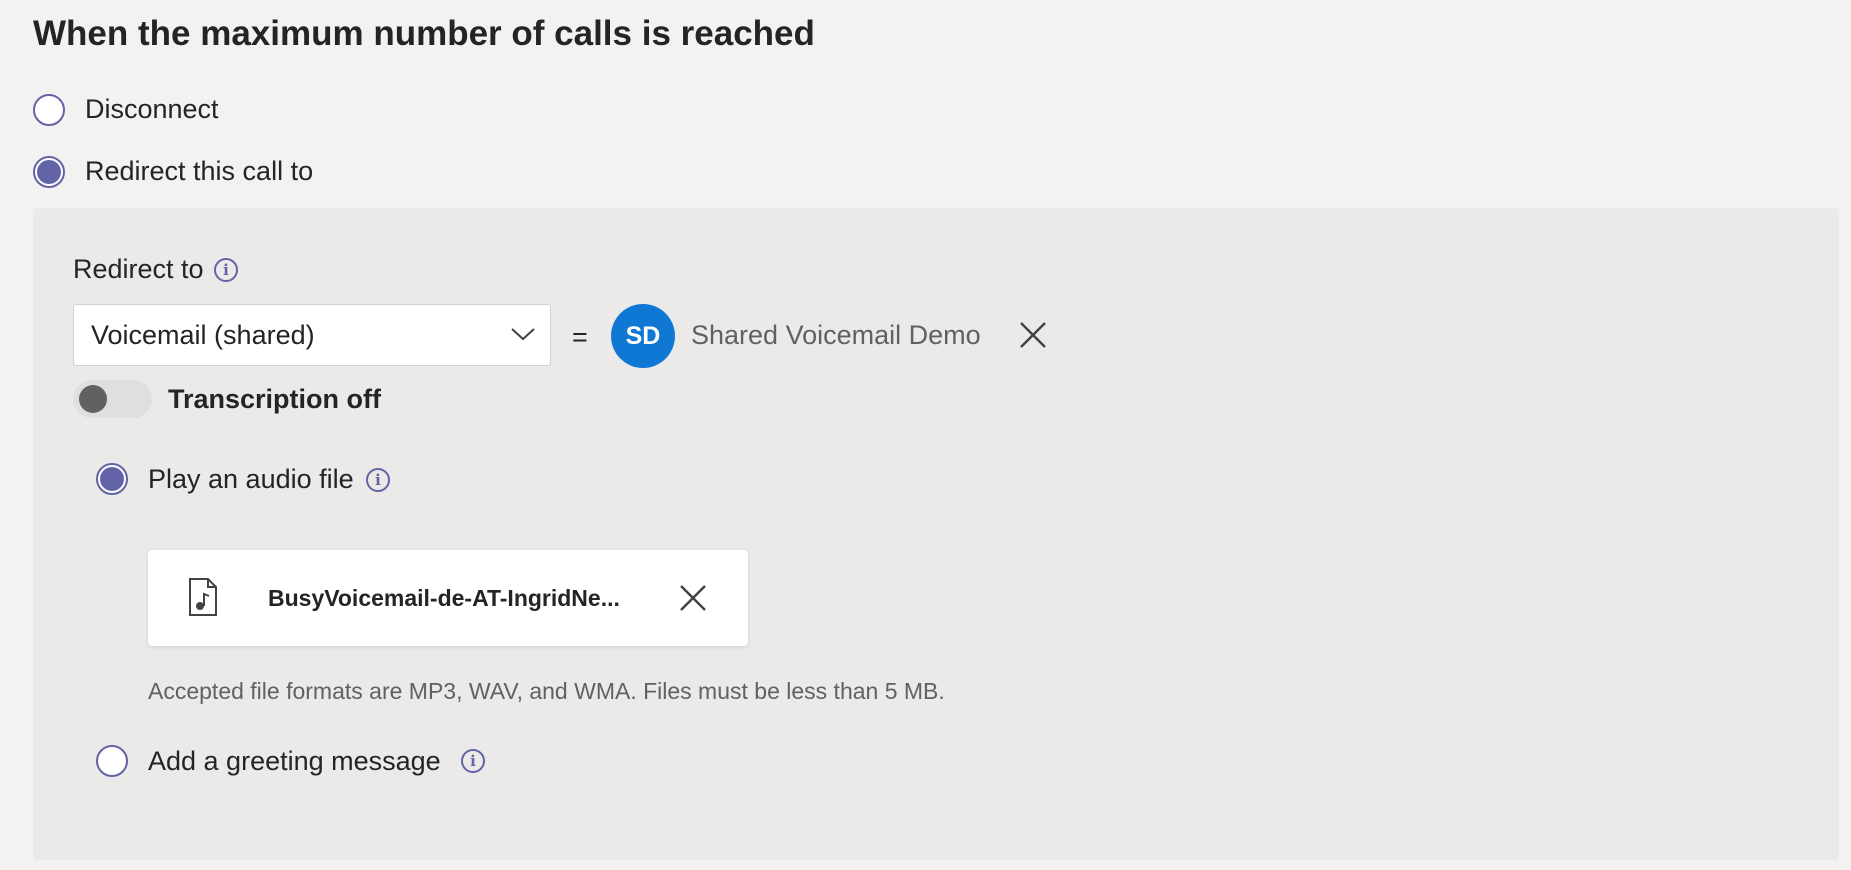 The image size is (1851, 870). What do you see at coordinates (275, 399) in the screenshot?
I see `transcription-label: Transcription off` at bounding box center [275, 399].